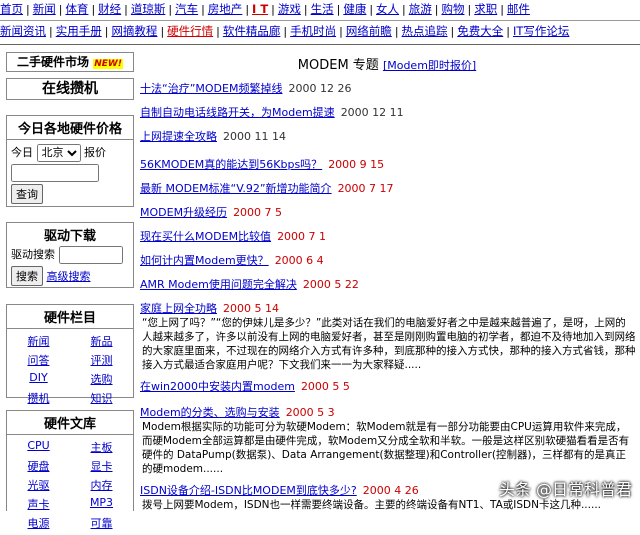 The image size is (640, 535). What do you see at coordinates (27, 194) in the screenshot?
I see `query-button: 查询` at bounding box center [27, 194].